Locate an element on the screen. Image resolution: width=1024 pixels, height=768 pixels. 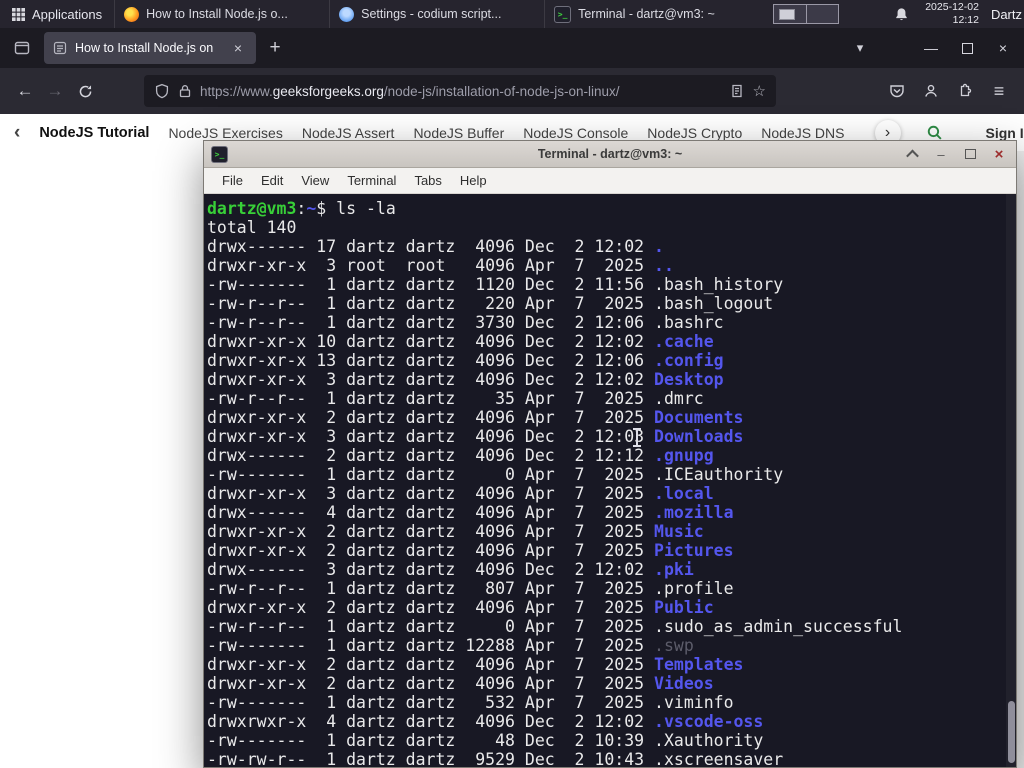
browser-tab-bar: How to Install Node.js on × + ▾ — × is located at coordinates (512, 48).